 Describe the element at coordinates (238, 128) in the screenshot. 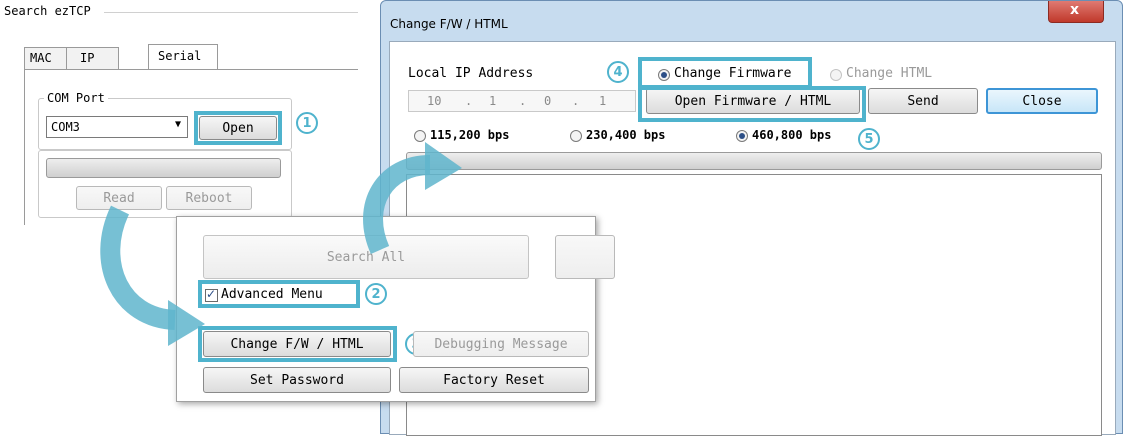

I see `open-button-highlight` at that location.